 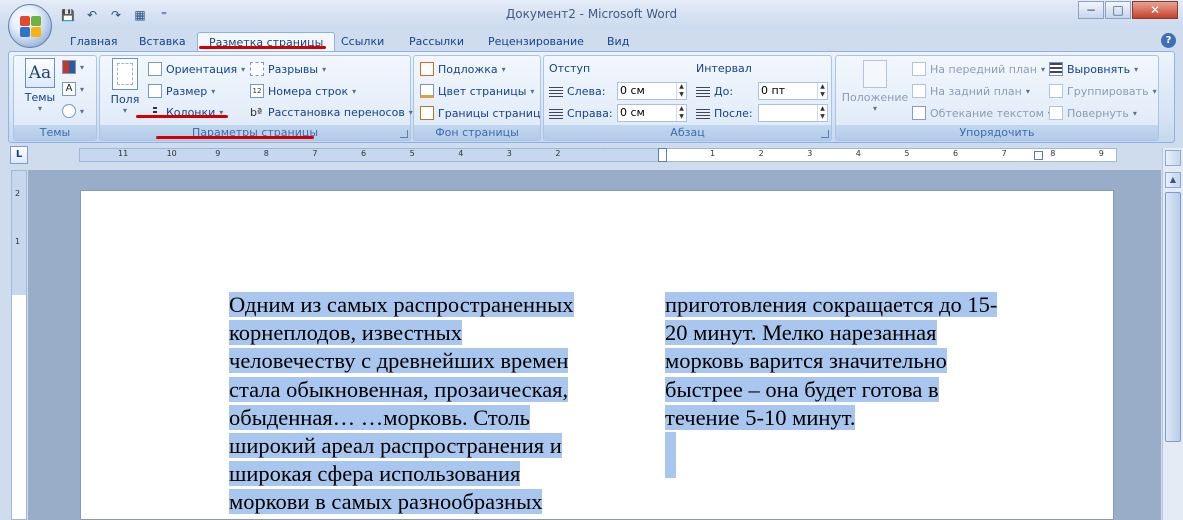 I want to click on annotation-underline-page-setup, so click(x=235, y=137).